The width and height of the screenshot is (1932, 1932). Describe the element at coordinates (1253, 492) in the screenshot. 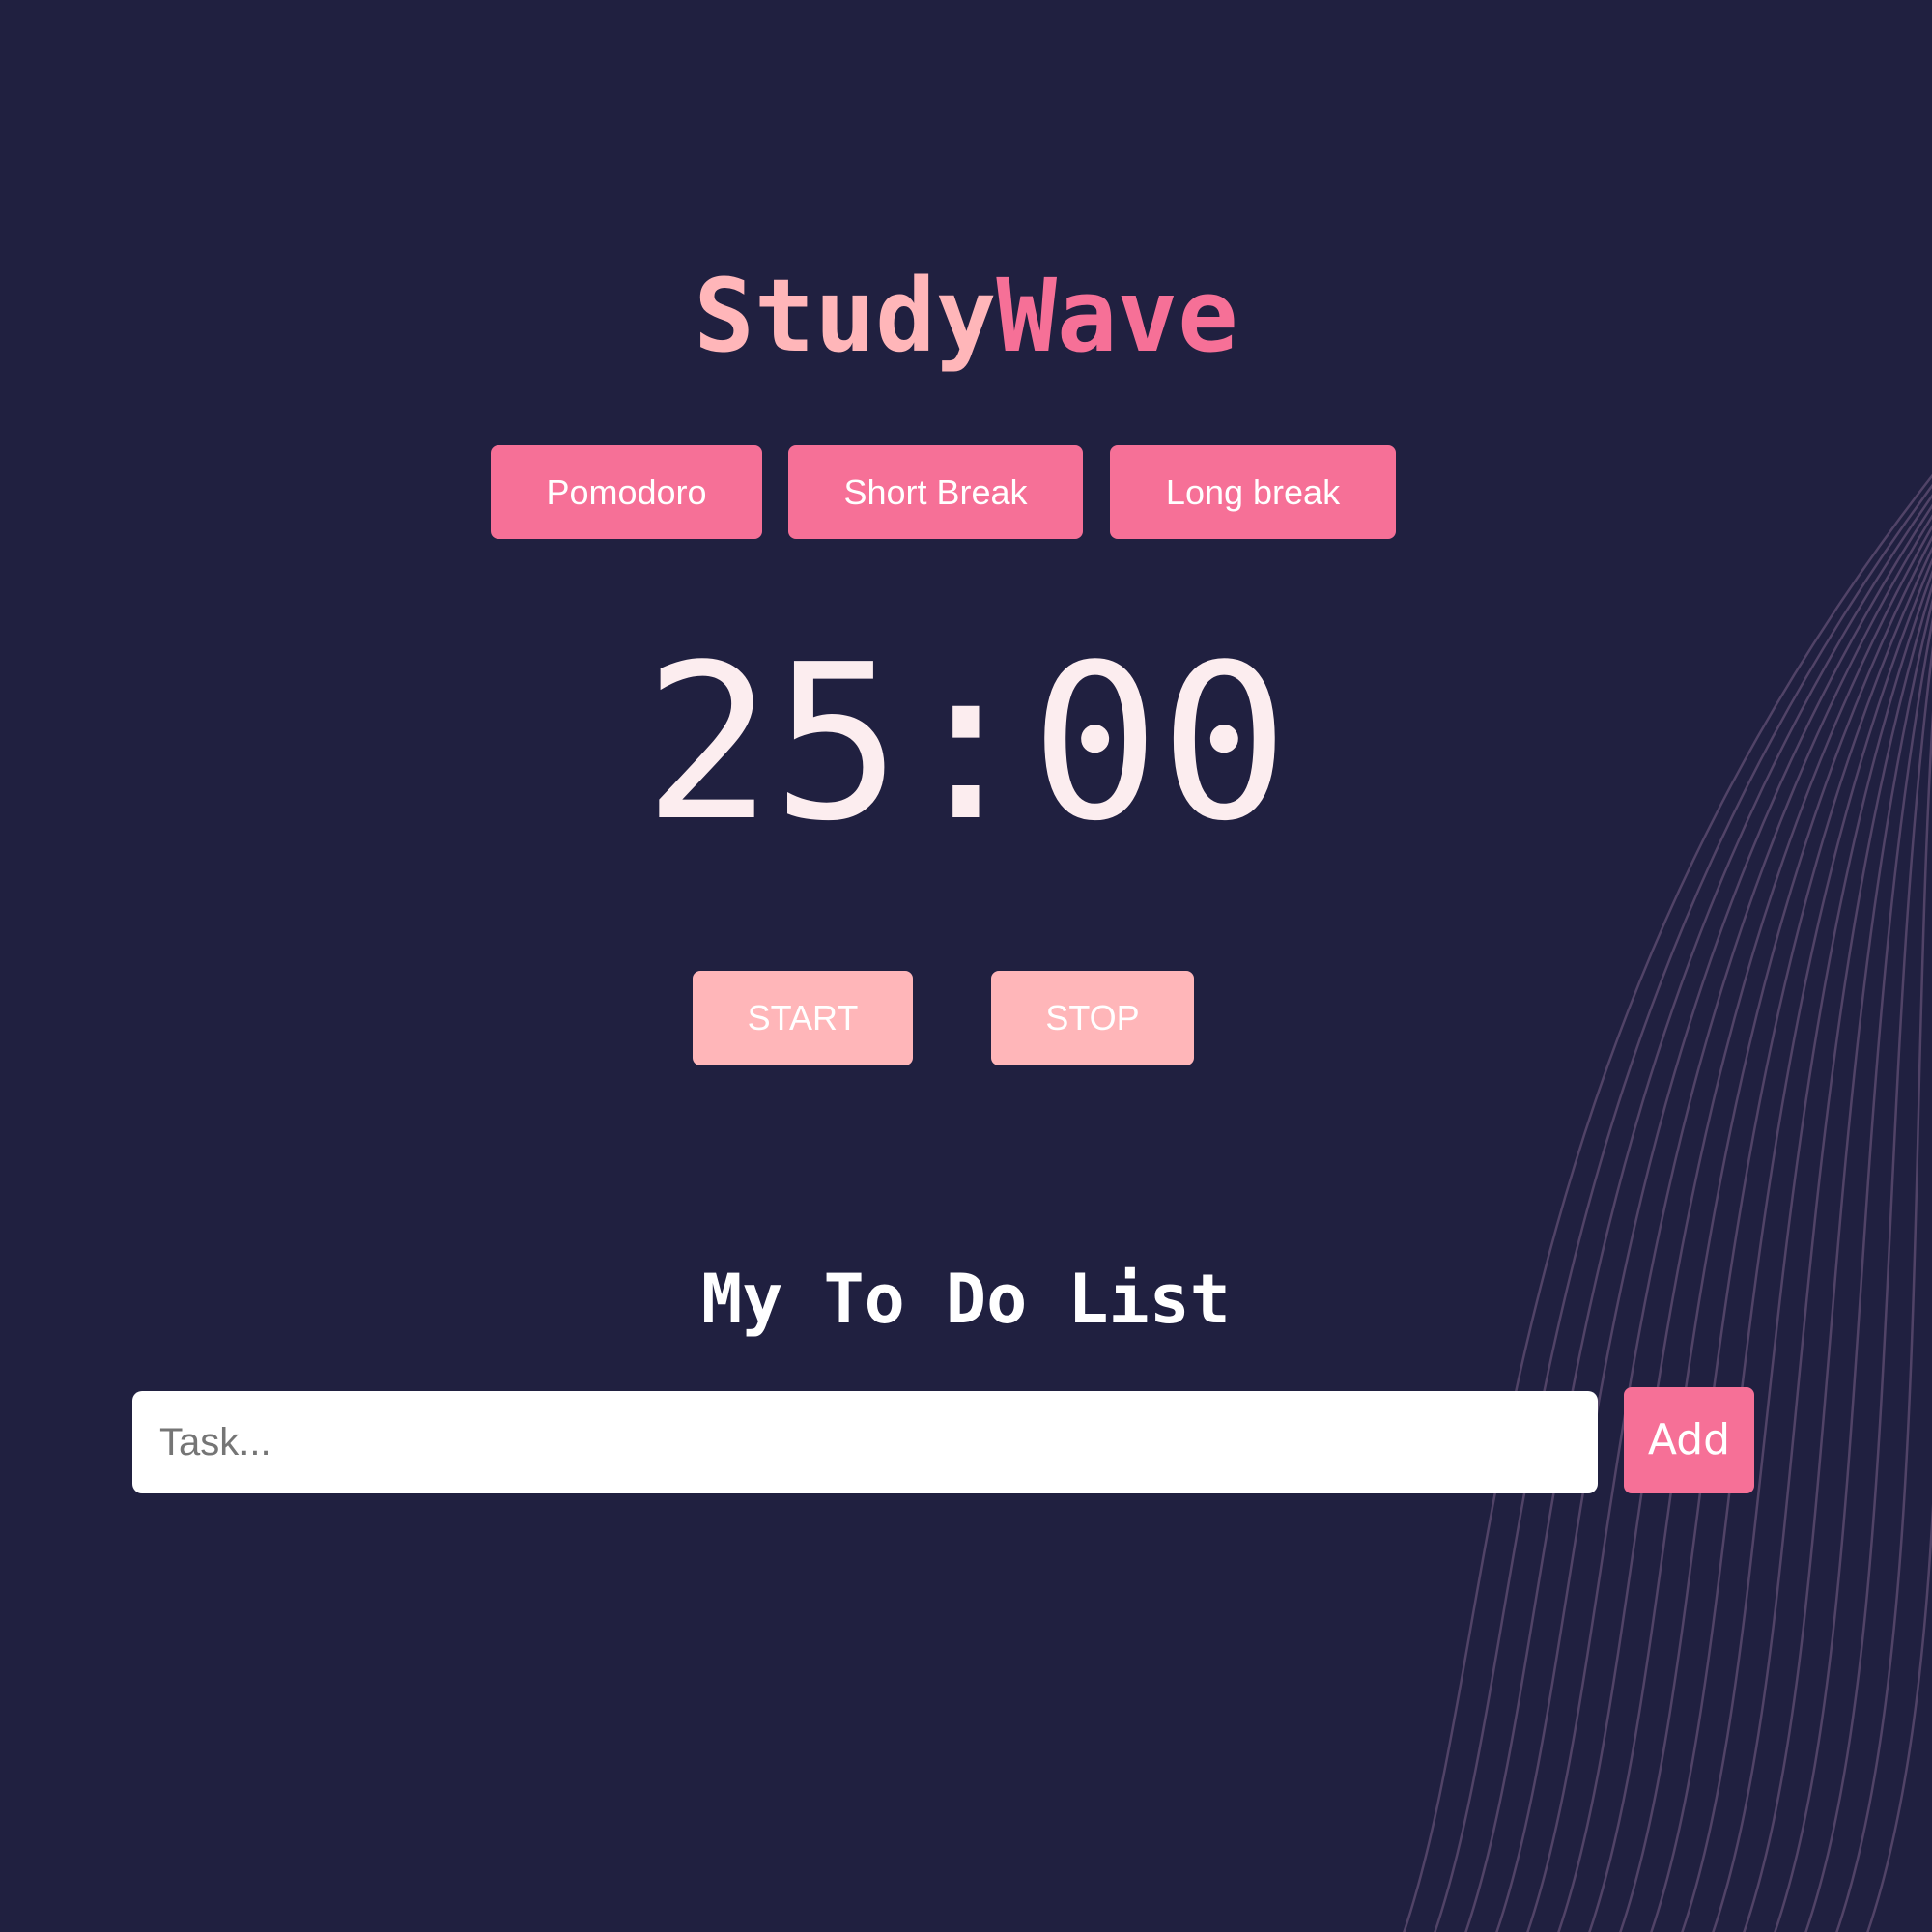

I see `long-break-button: Long break` at that location.